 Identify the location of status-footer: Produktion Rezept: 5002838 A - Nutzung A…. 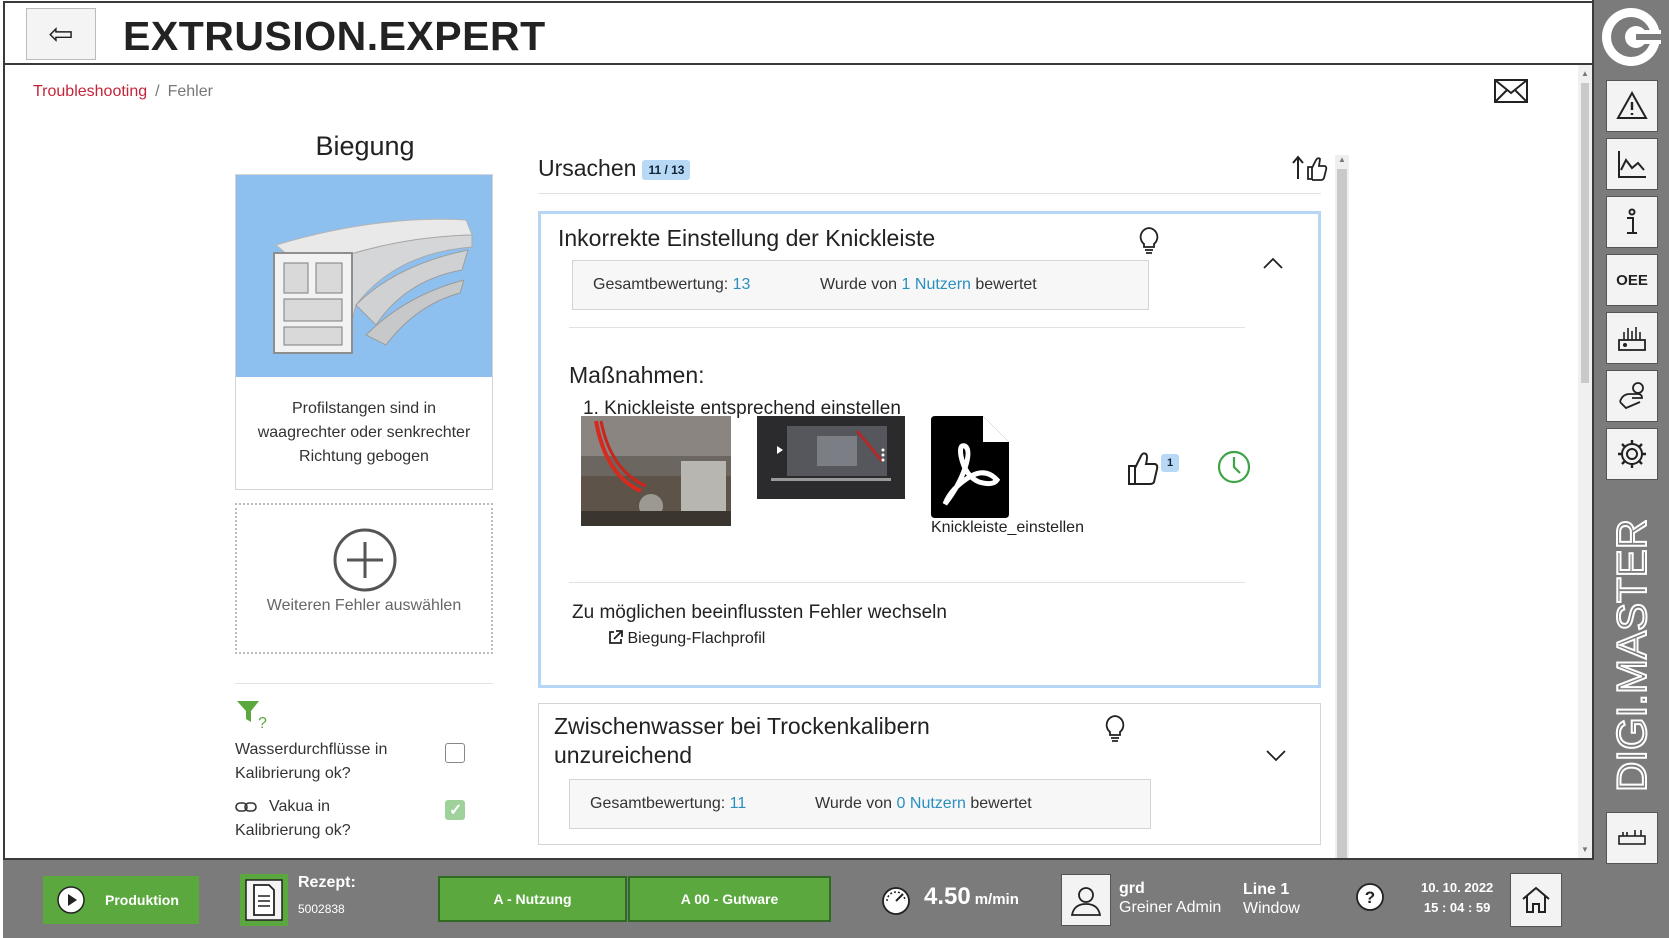
(798, 898).